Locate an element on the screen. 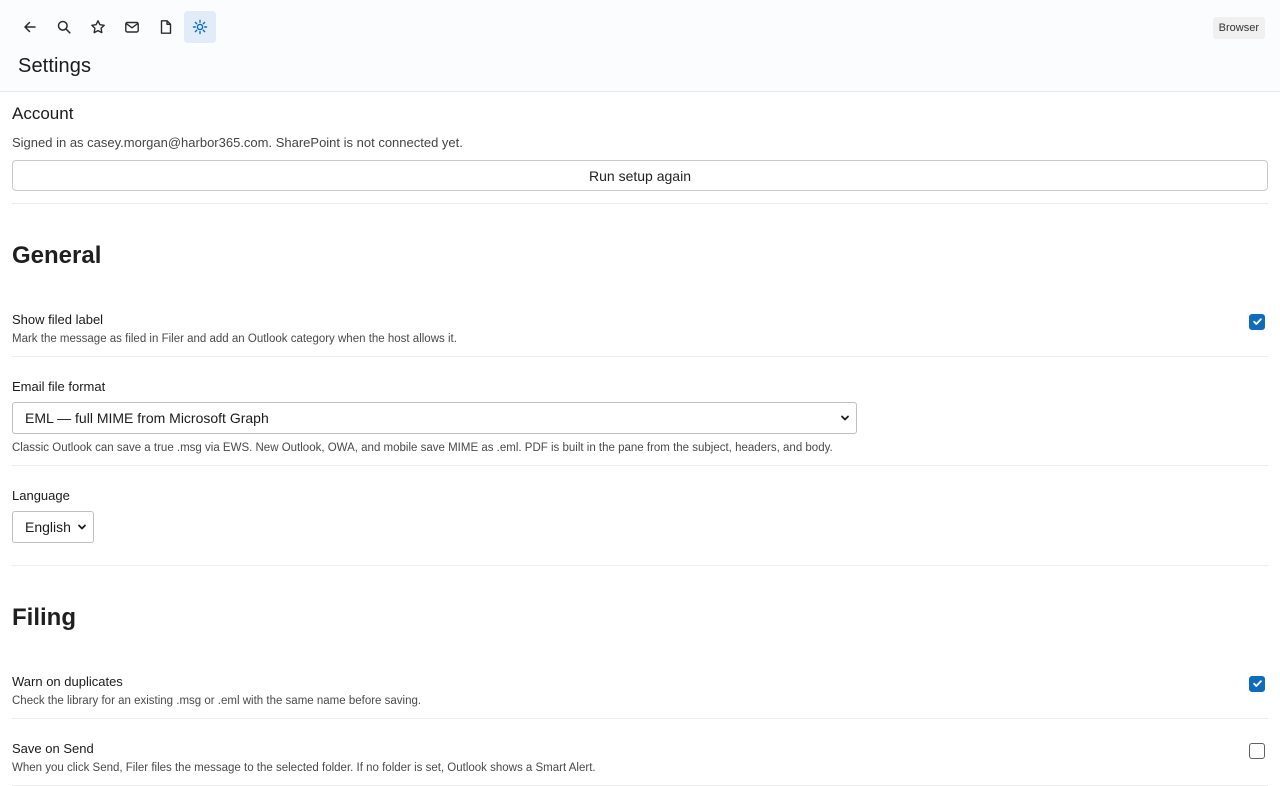 This screenshot has width=1280, height=786. back-arrow-icon is located at coordinates (30, 27).